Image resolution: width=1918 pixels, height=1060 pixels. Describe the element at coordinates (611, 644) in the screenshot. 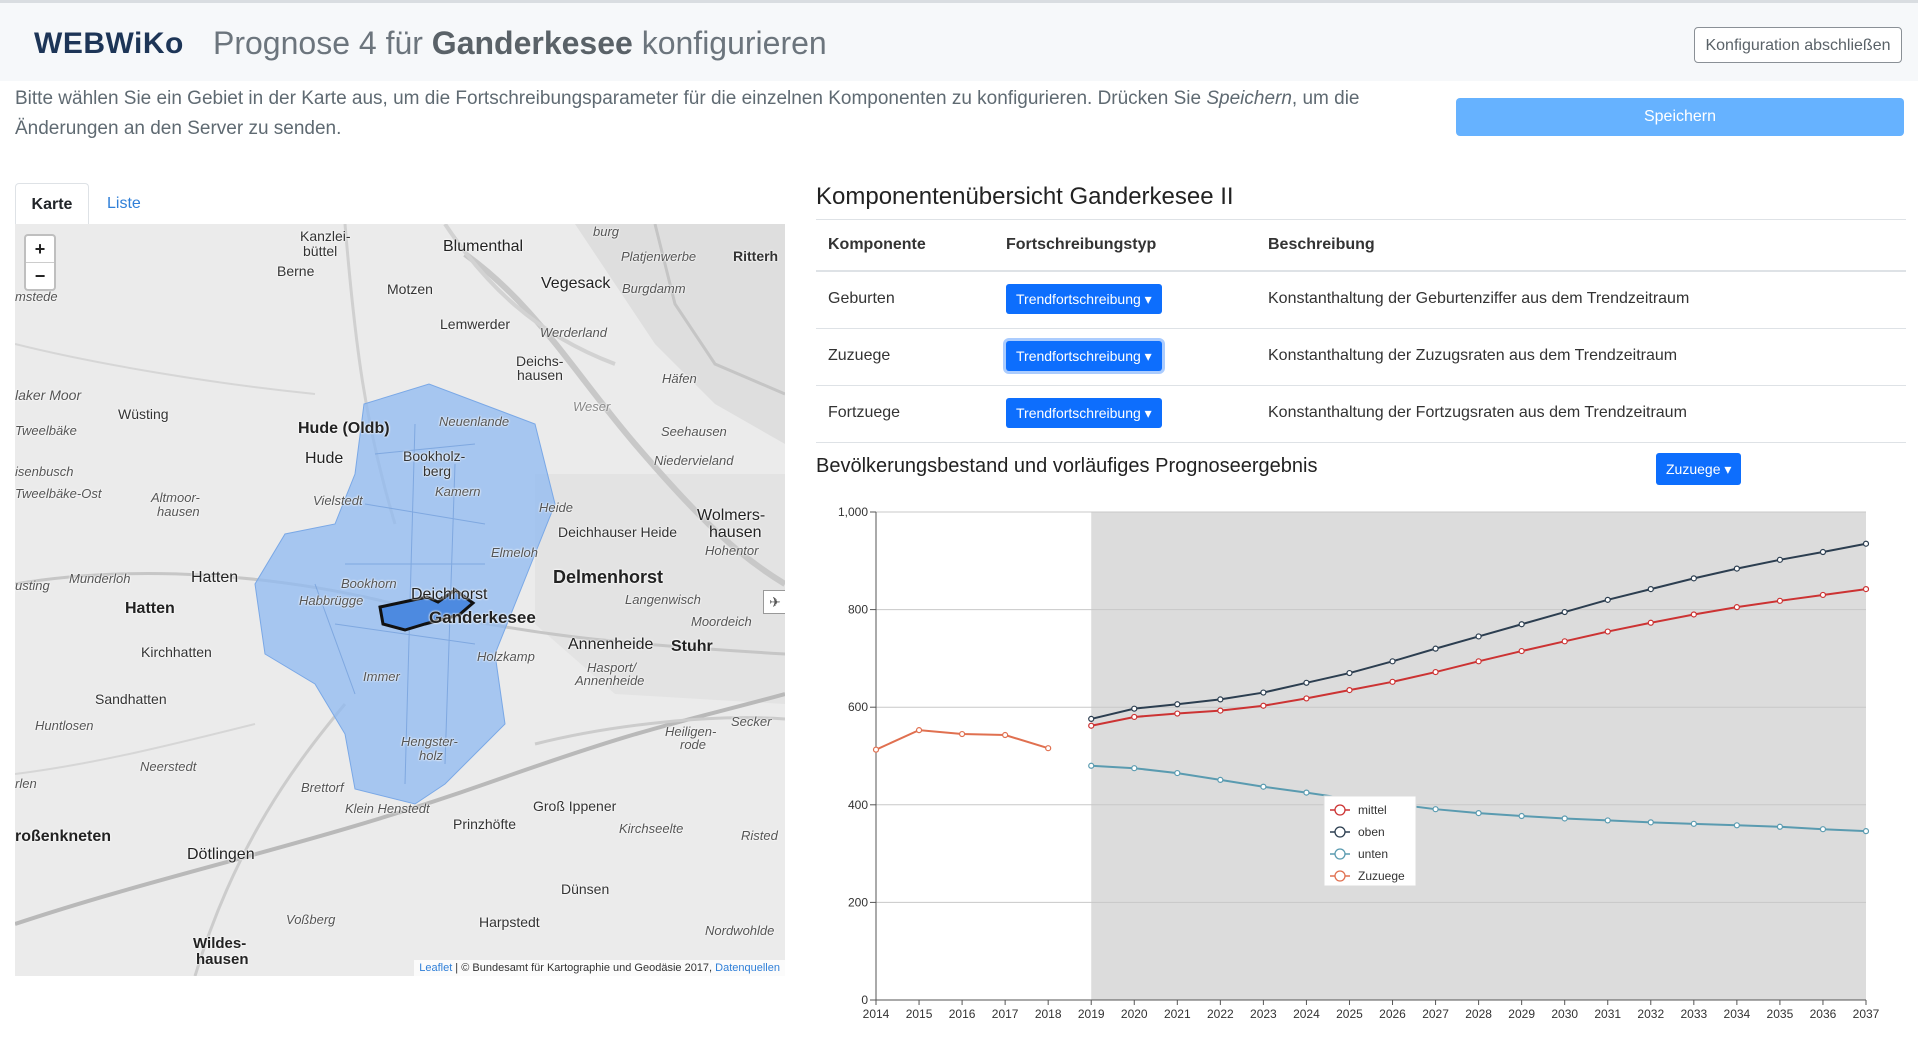

I see `map-label: Annenheide` at that location.